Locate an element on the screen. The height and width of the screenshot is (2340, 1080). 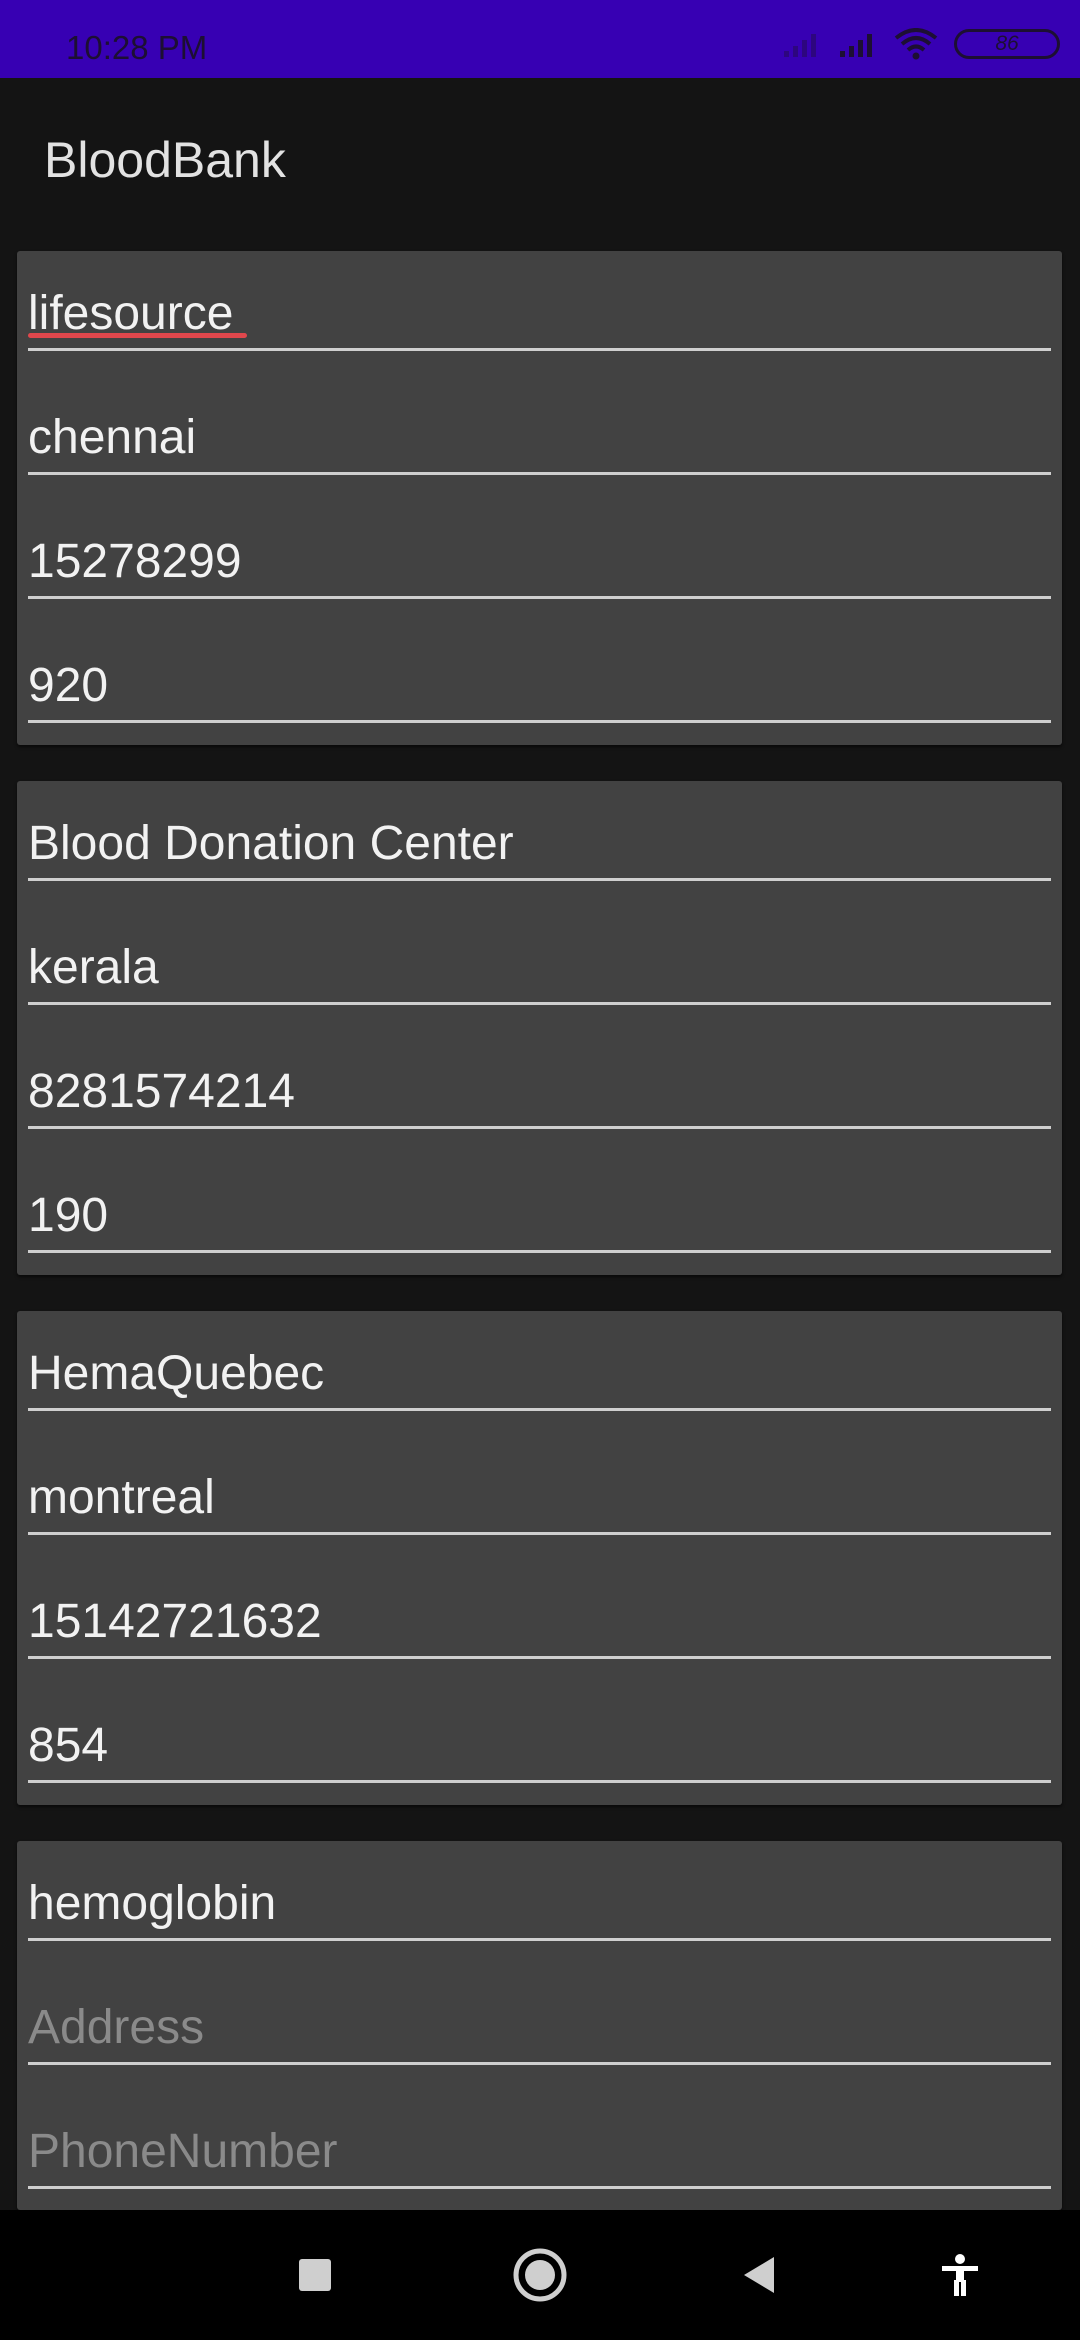
signal-weak-icon is located at coordinates (802, 44).